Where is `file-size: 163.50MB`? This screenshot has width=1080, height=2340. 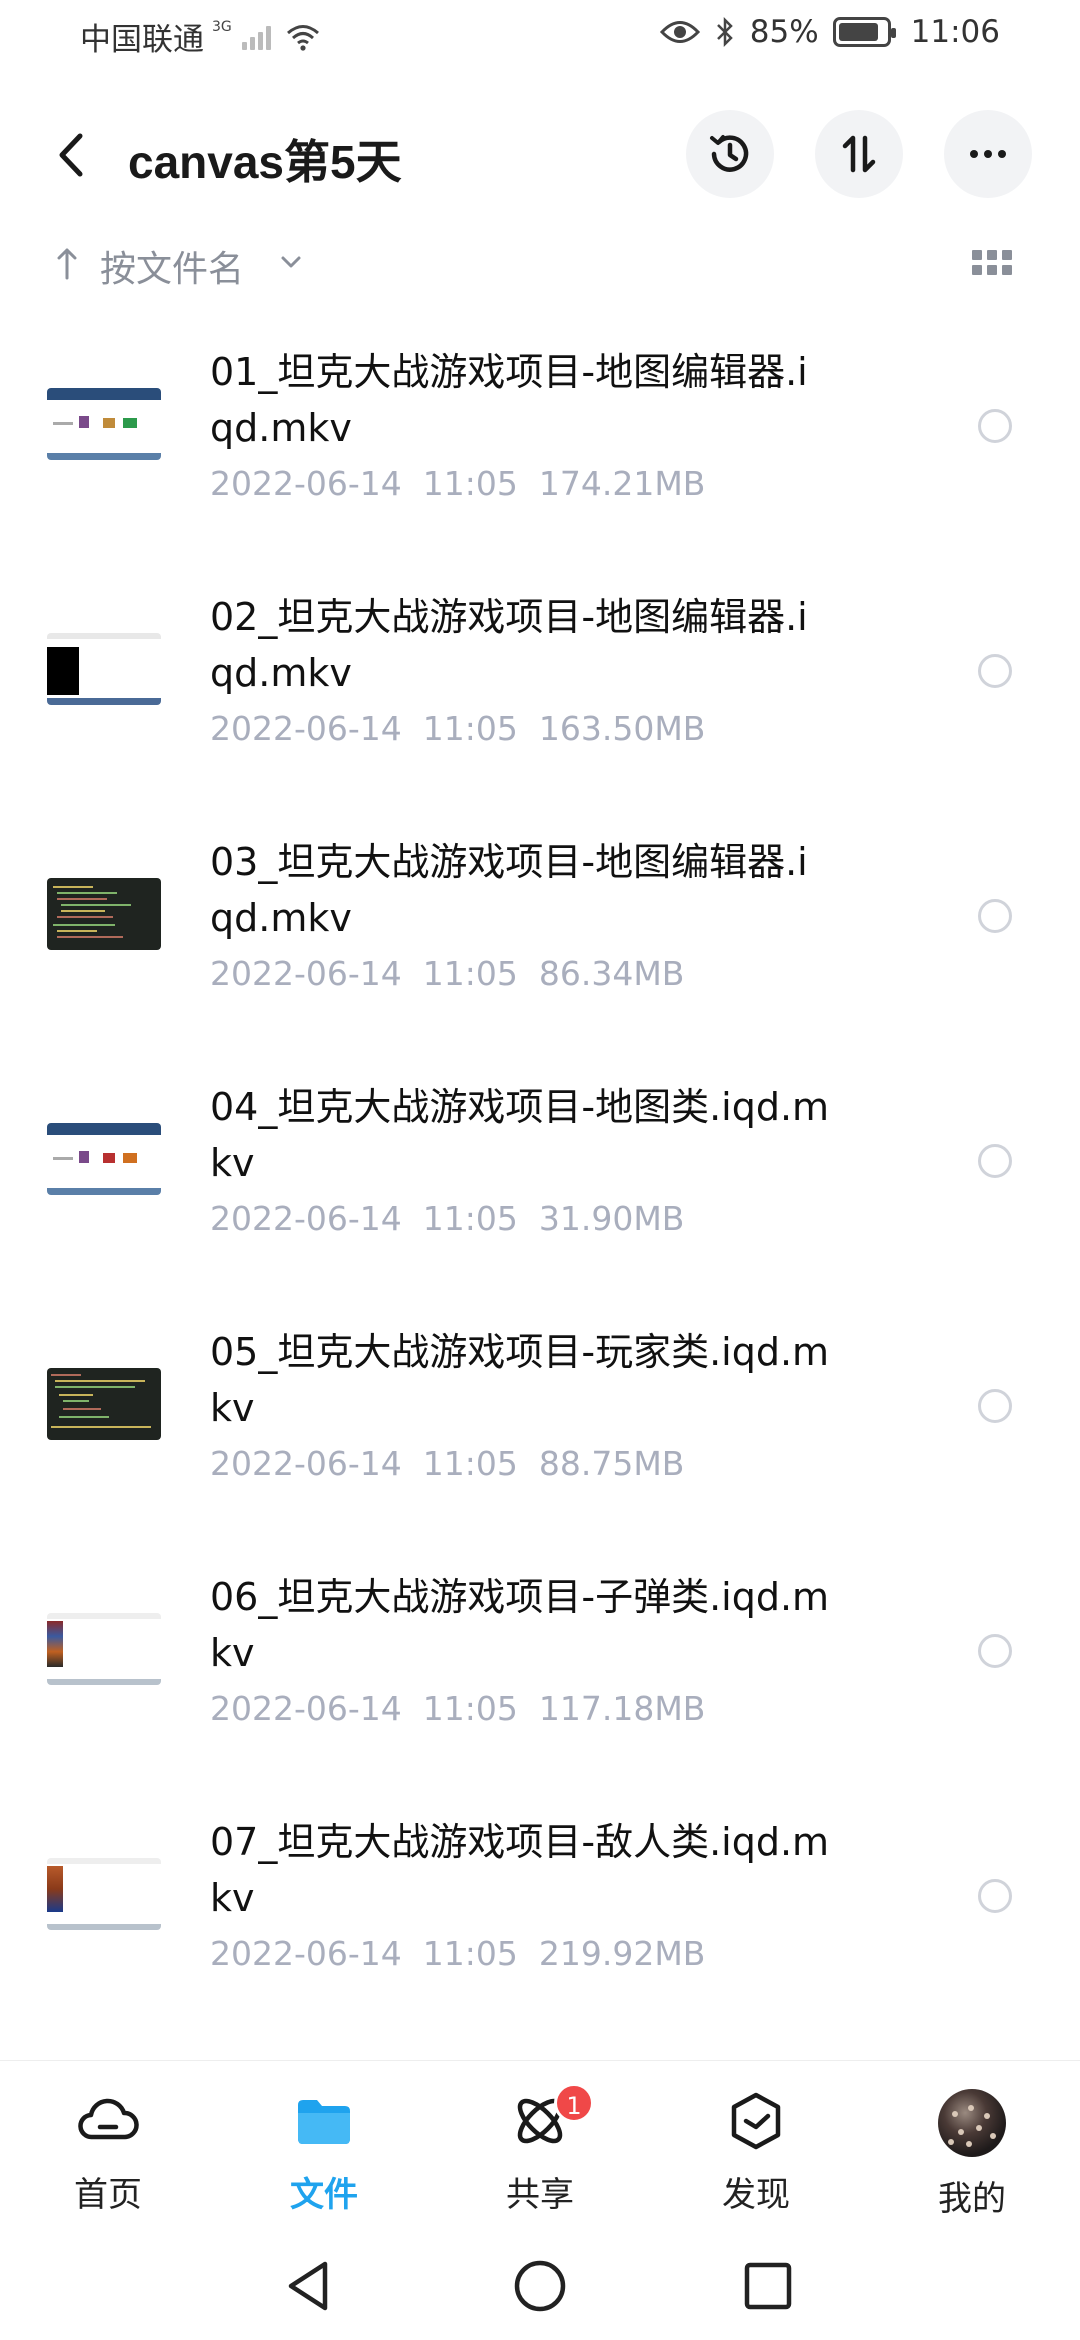 file-size: 163.50MB is located at coordinates (622, 728).